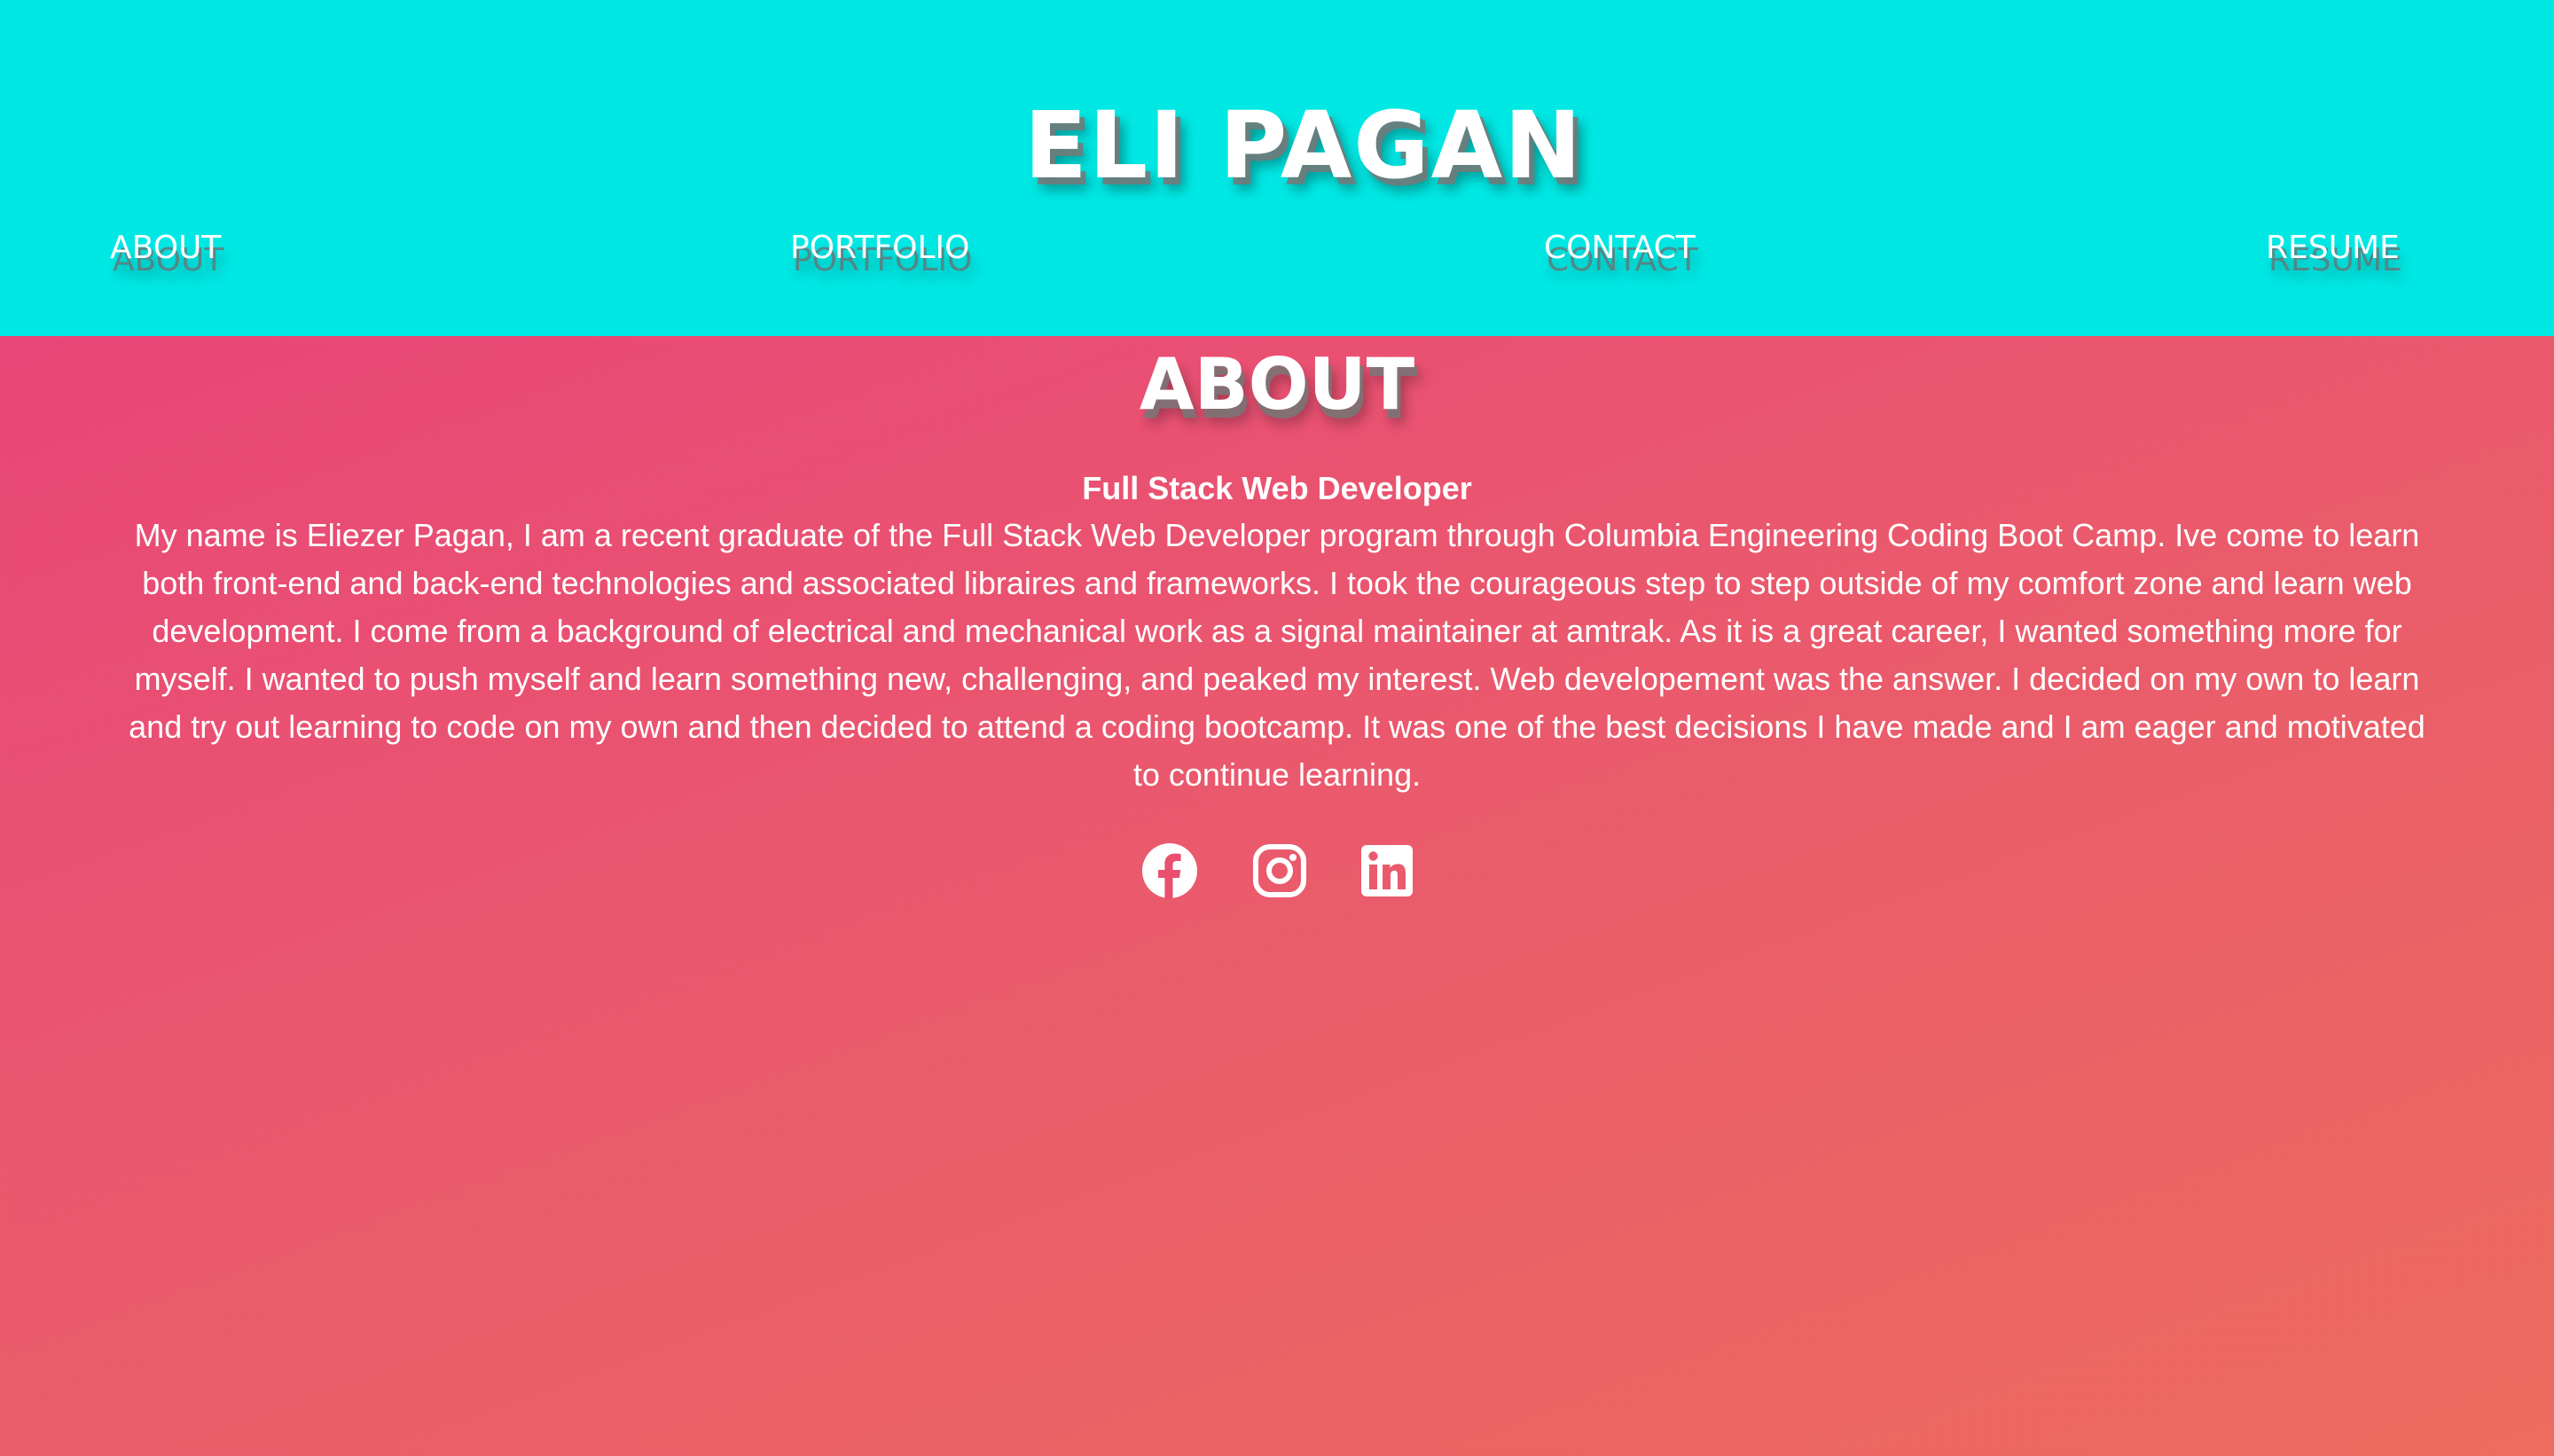 The height and width of the screenshot is (1456, 2554). I want to click on site-title: ELI PAGAN, so click(1303, 145).